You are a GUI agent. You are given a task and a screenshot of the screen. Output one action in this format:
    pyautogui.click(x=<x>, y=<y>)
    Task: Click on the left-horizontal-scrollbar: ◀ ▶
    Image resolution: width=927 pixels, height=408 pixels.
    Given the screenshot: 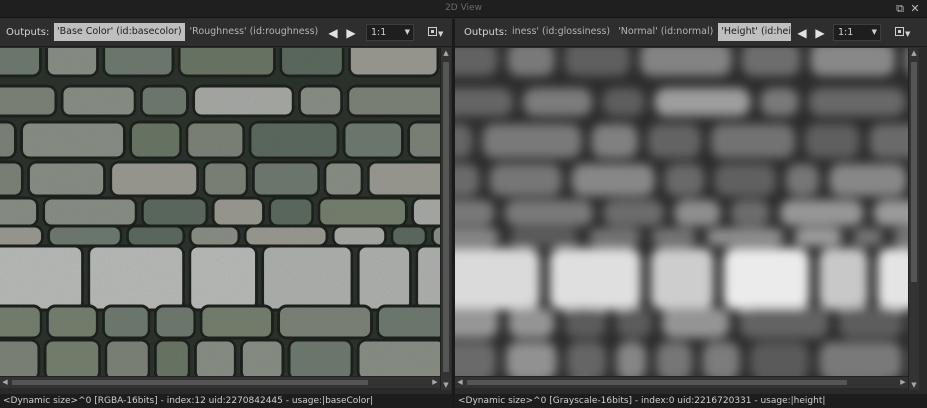 What is the action you would take?
    pyautogui.click(x=220, y=382)
    